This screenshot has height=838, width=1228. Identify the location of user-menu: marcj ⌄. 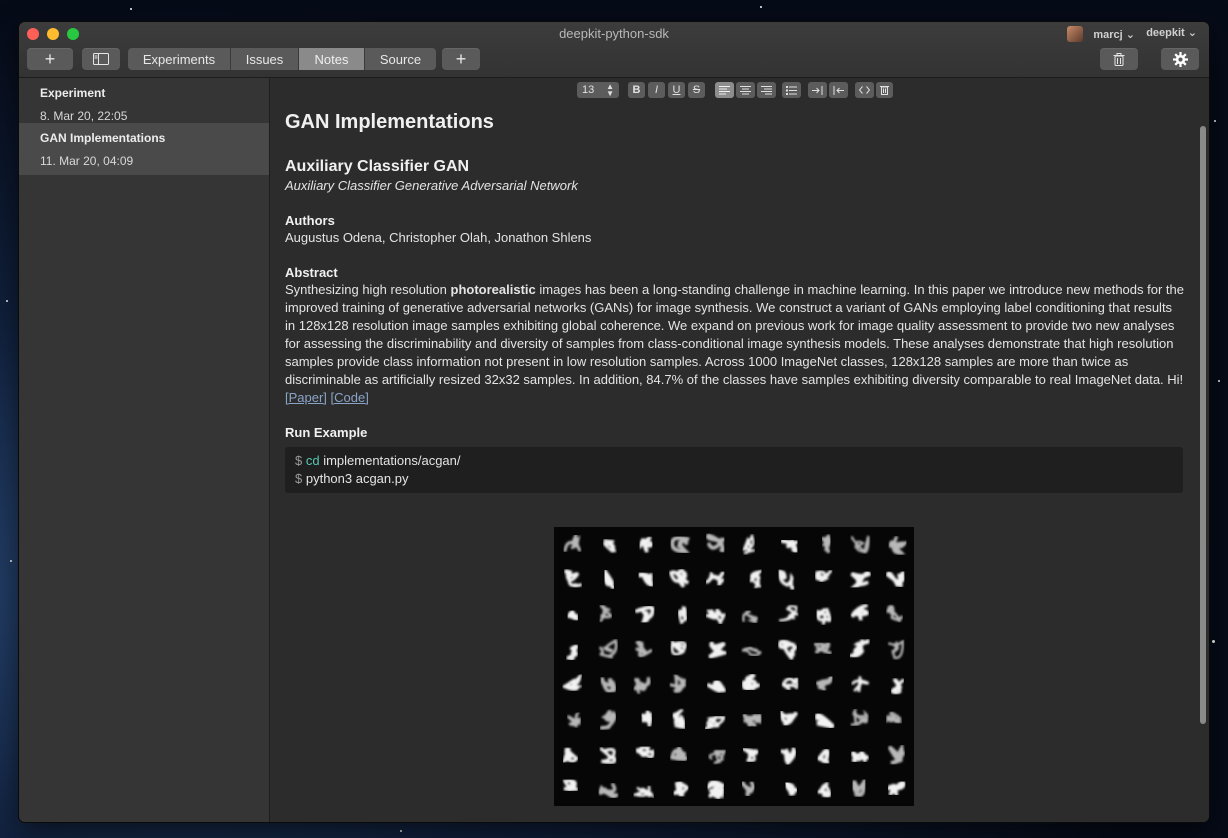
(1101, 34).